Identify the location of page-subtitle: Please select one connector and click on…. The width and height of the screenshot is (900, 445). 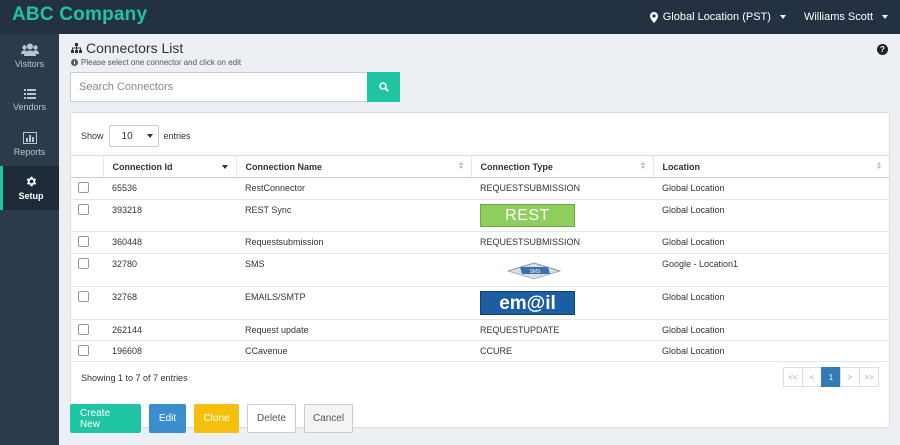
(156, 62).